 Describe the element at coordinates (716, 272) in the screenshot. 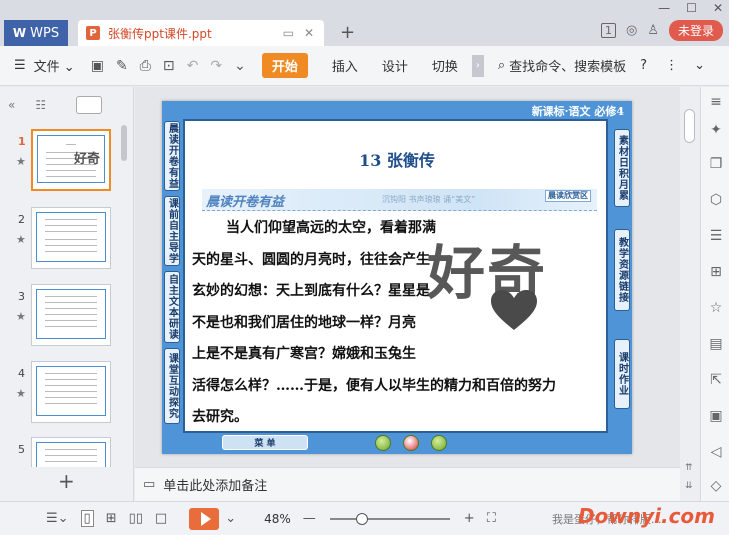

I see `image-gallery-icon: ⊞` at that location.